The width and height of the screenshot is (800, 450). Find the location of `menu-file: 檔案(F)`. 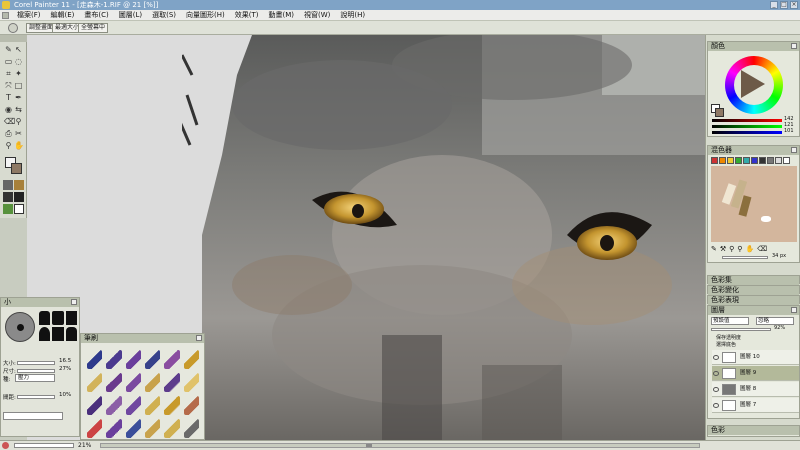

menu-file: 檔案(F) is located at coordinates (29, 15).